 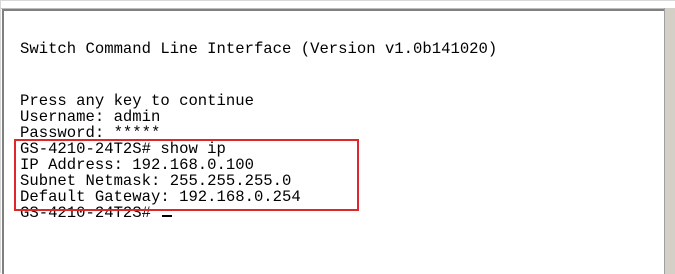 What do you see at coordinates (338, 5) in the screenshot?
I see `window-top-frame` at bounding box center [338, 5].